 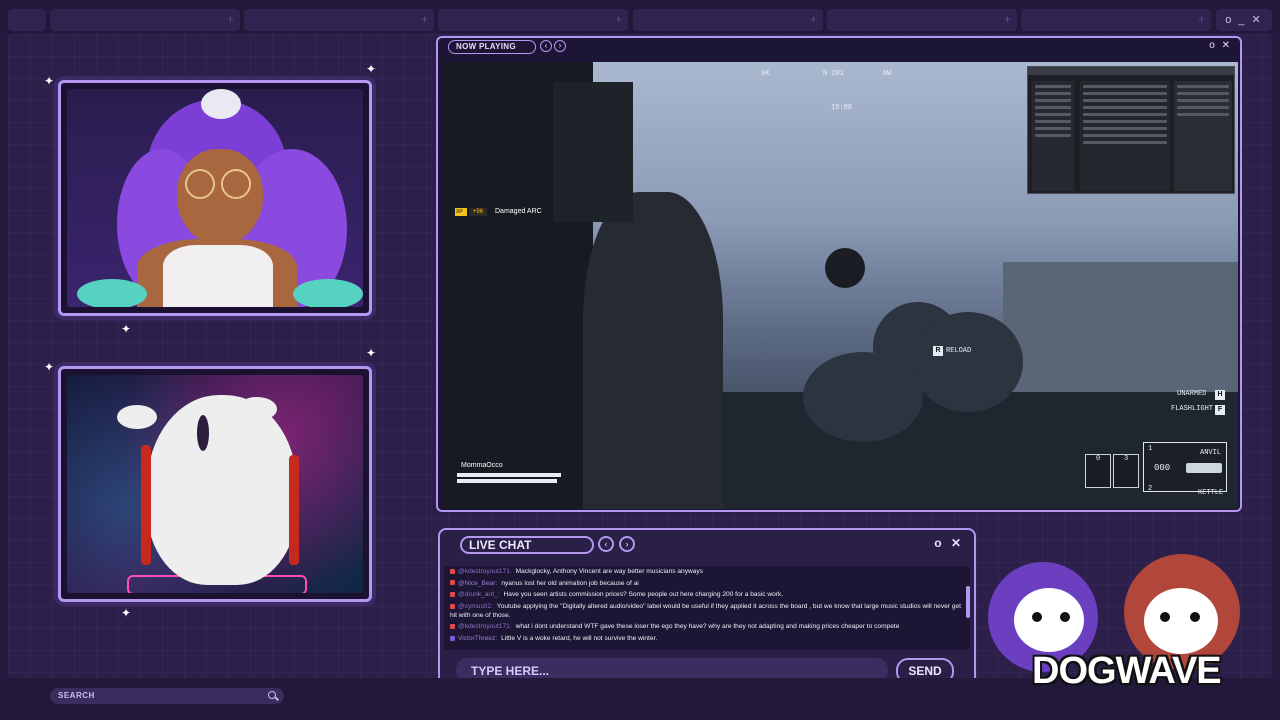 What do you see at coordinates (76, 695) in the screenshot?
I see `search-placeholder: SEARCH` at bounding box center [76, 695].